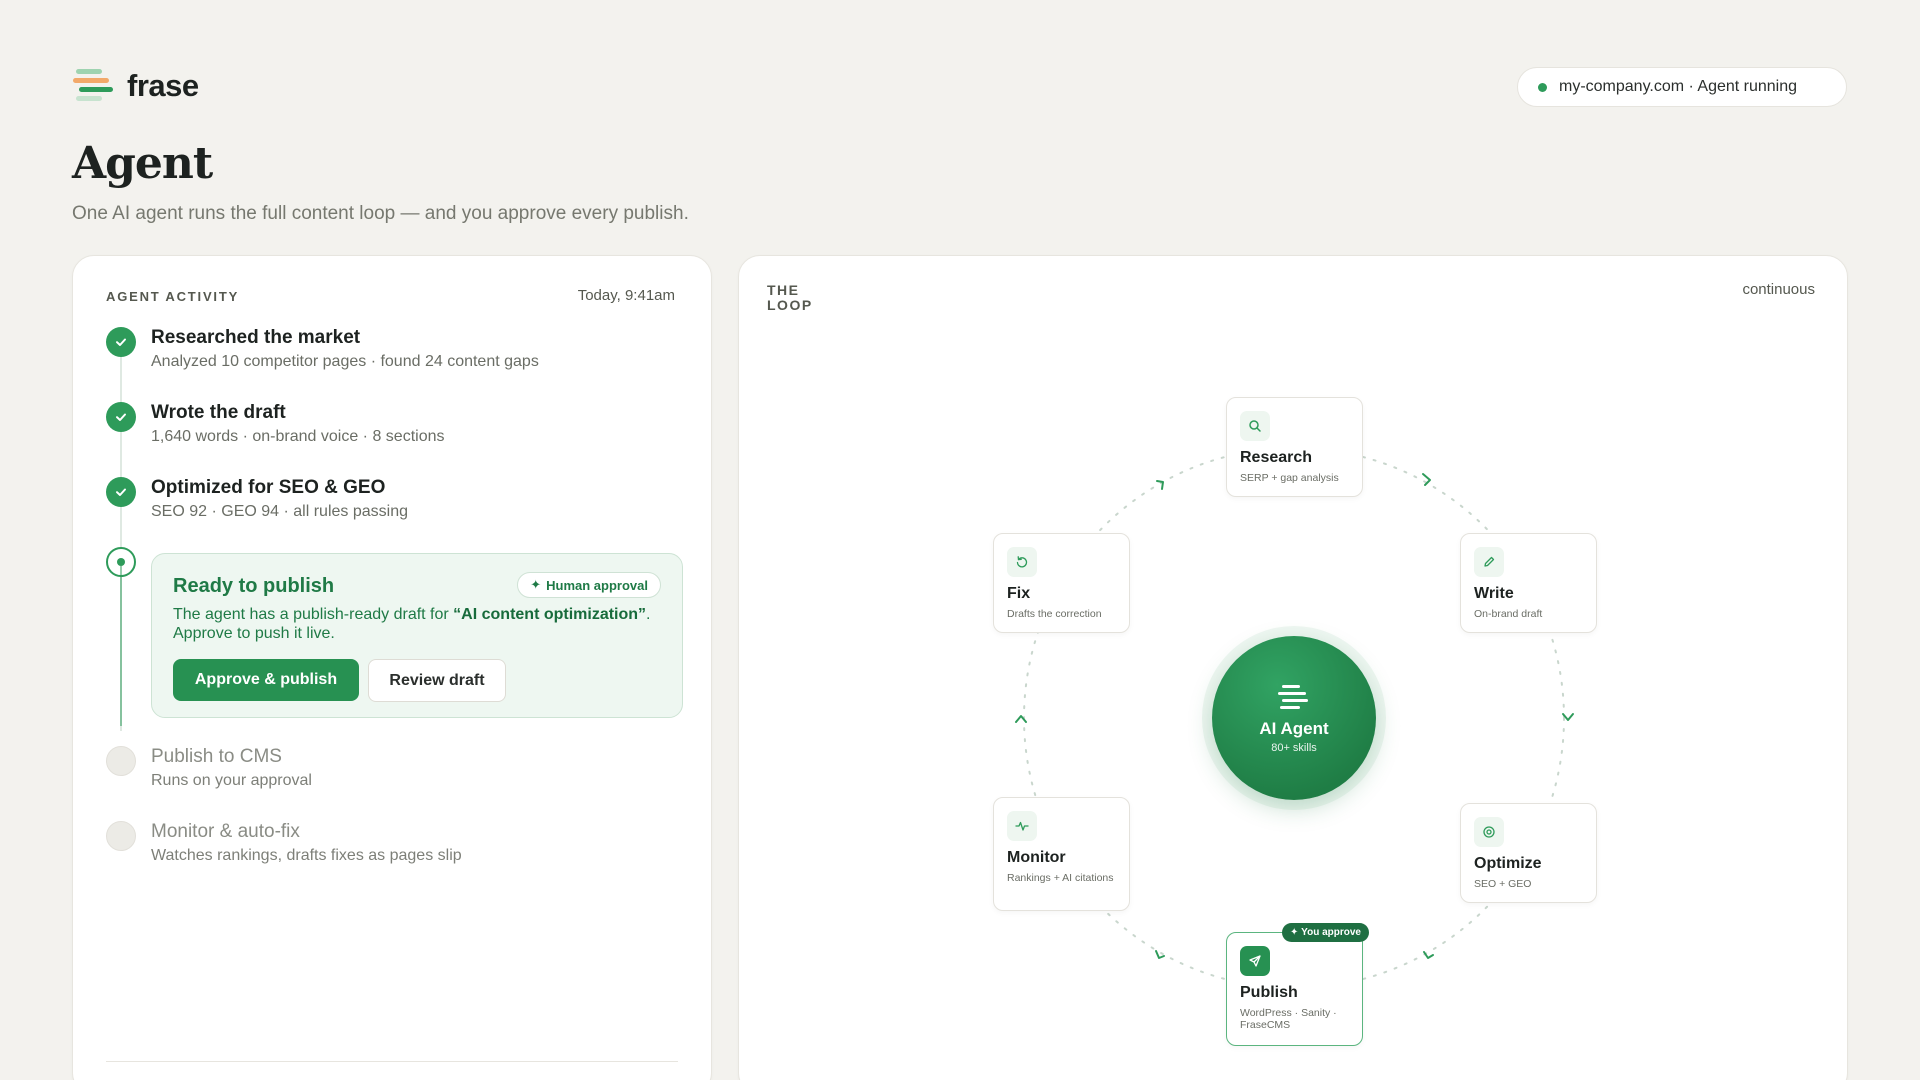 Image resolution: width=1920 pixels, height=1080 pixels. What do you see at coordinates (256, 337) in the screenshot?
I see `step-title: Researched the market` at bounding box center [256, 337].